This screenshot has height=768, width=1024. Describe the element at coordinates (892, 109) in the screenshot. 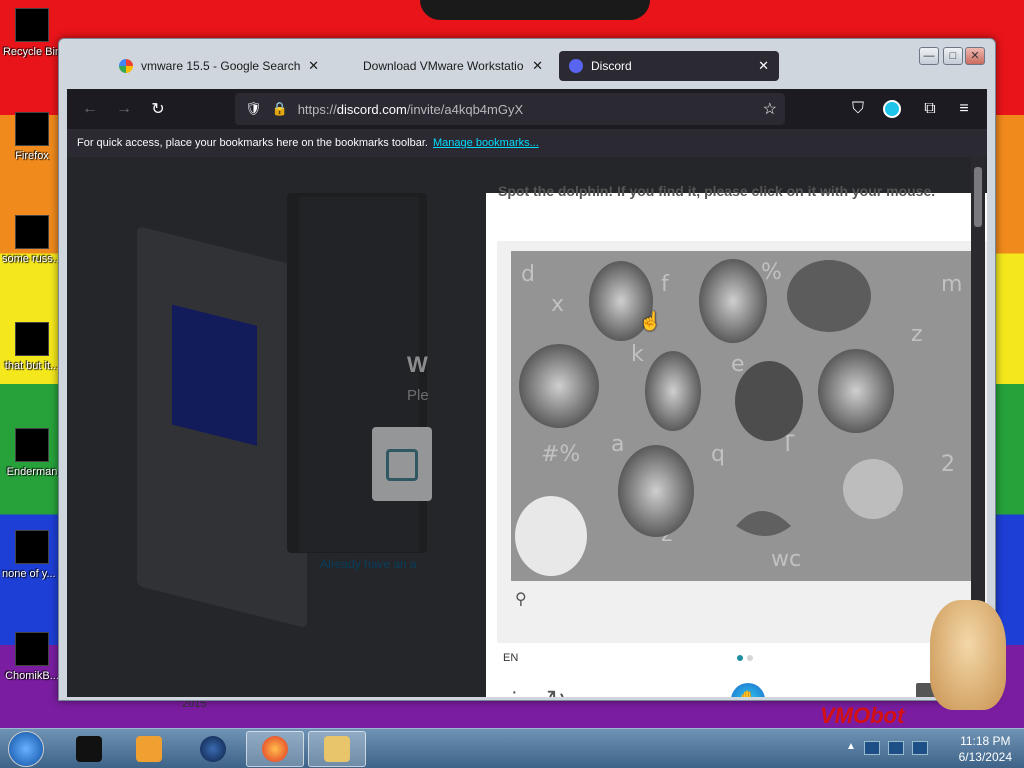

I see `account-icon` at that location.